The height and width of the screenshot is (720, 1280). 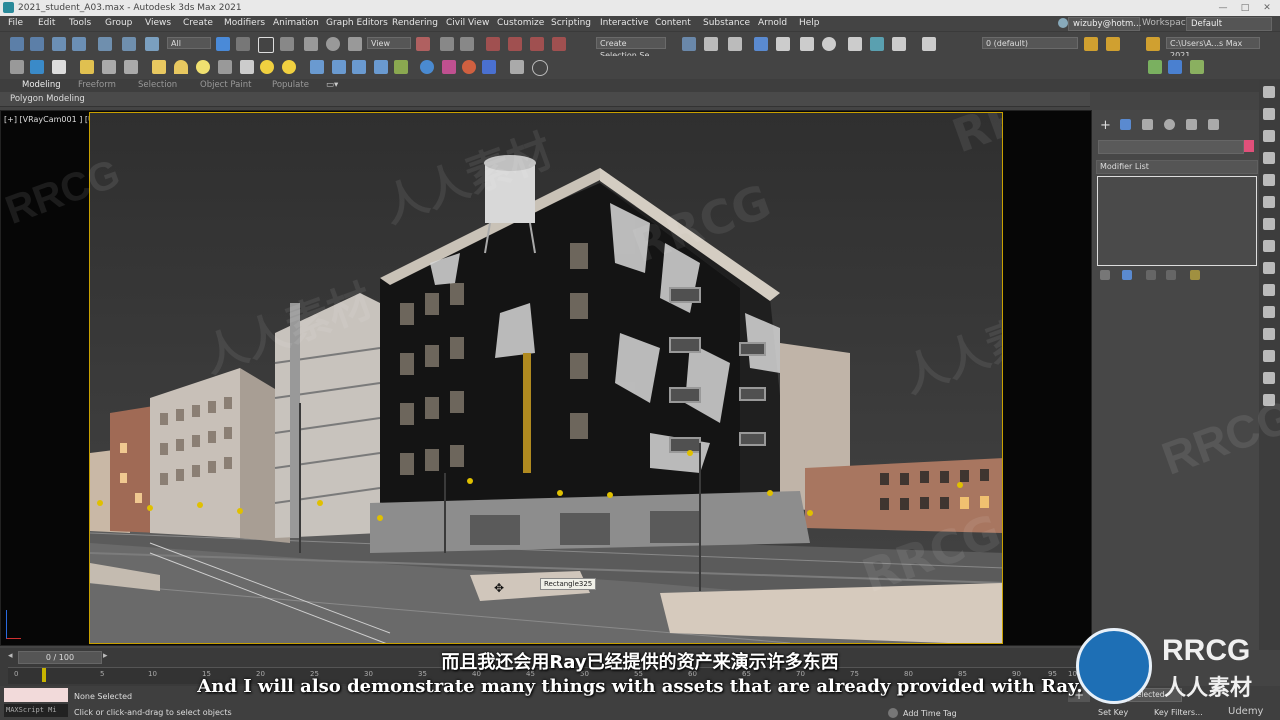 I want to click on side-tool-9-icon, so click(x=1269, y=268).